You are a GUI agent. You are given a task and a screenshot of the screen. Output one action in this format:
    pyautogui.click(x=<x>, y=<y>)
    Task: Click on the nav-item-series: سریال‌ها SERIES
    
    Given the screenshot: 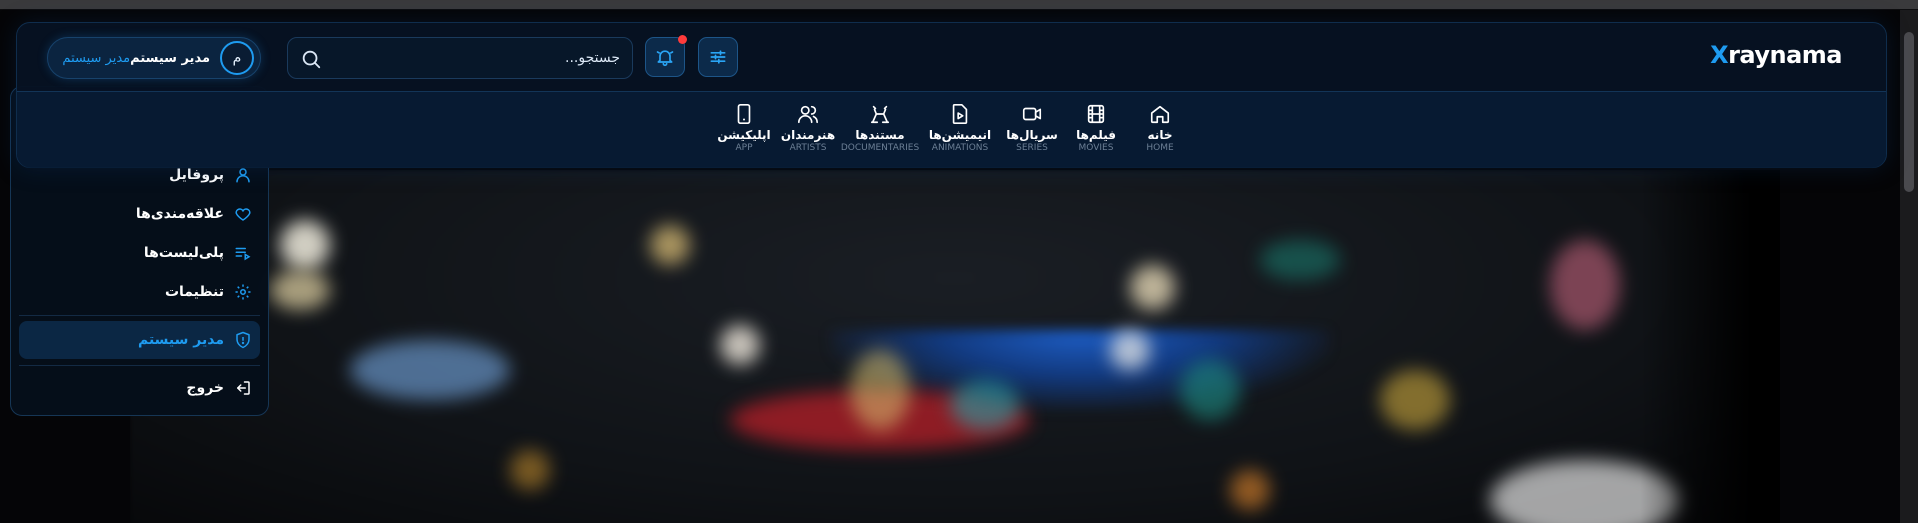 What is the action you would take?
    pyautogui.click(x=1032, y=133)
    